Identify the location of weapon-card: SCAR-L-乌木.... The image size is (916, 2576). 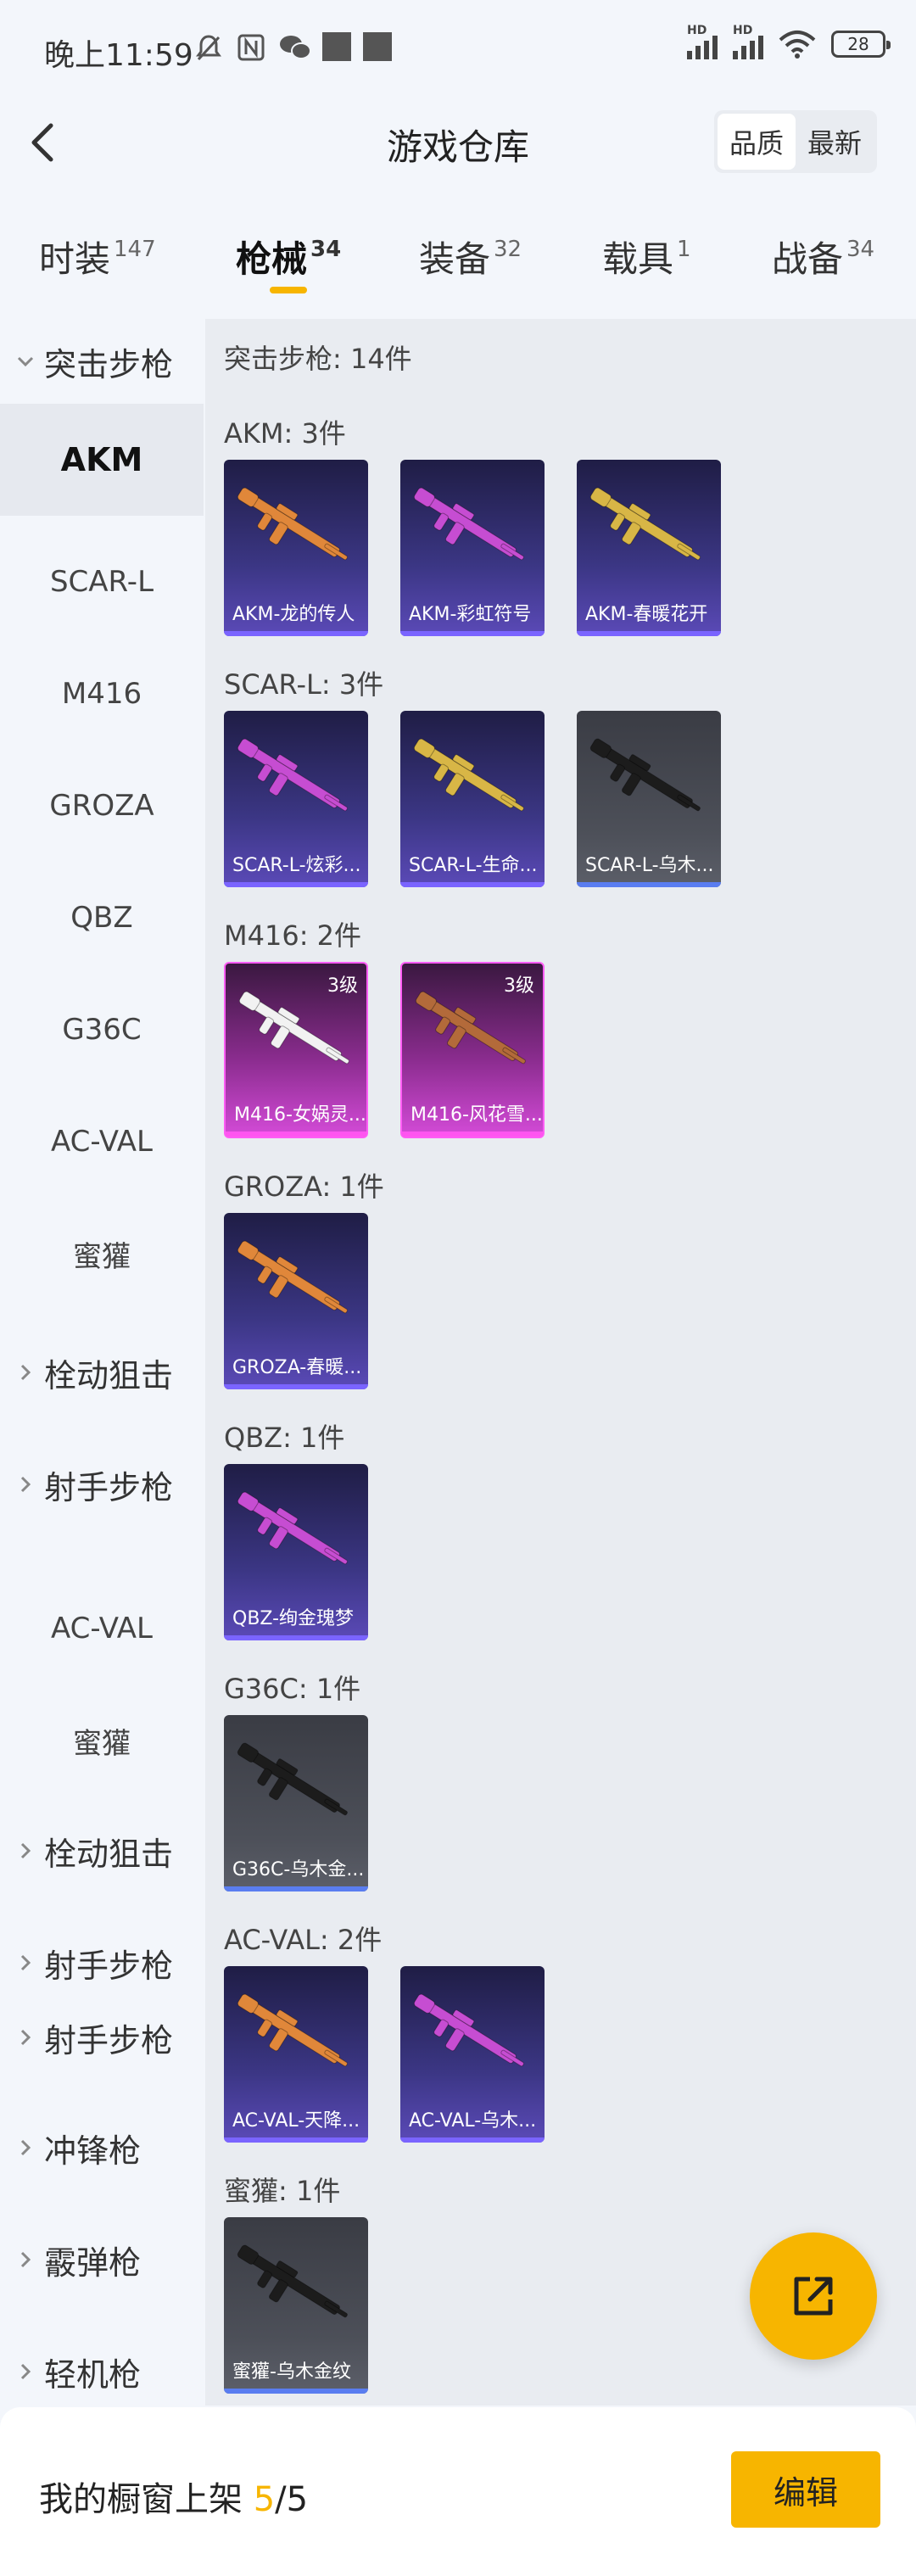
(649, 799).